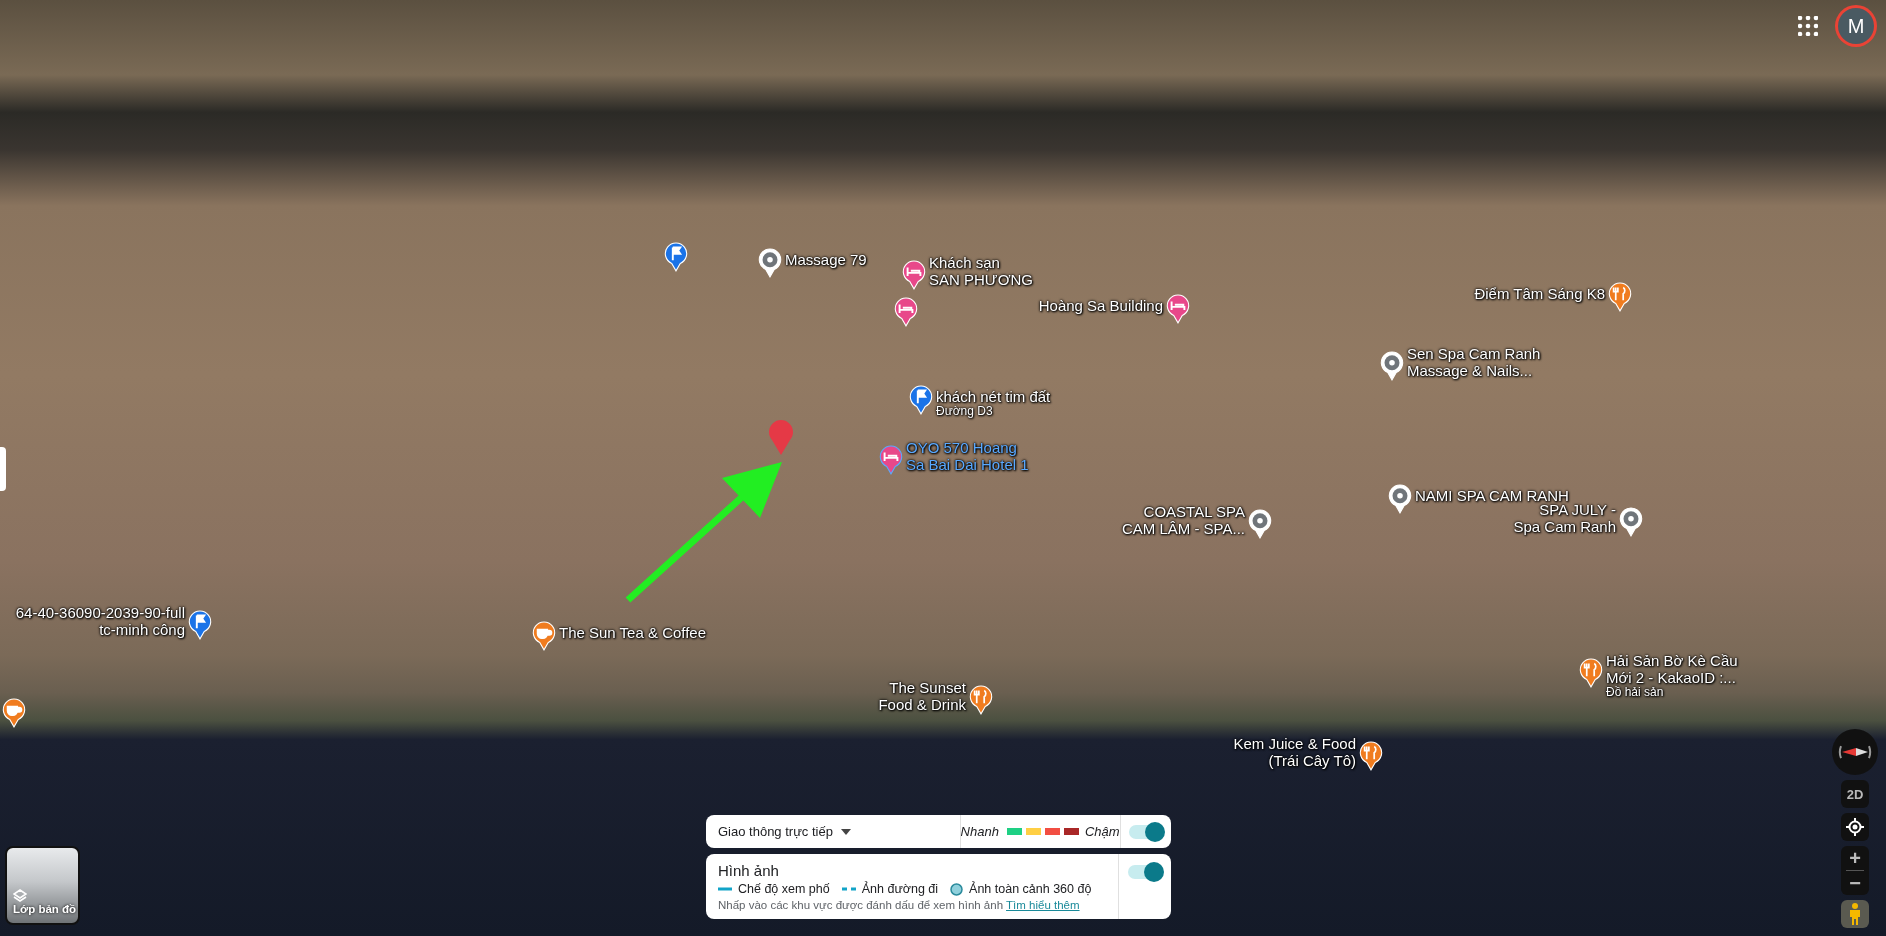 The image size is (1886, 936). I want to click on my-location-button, so click(1855, 827).